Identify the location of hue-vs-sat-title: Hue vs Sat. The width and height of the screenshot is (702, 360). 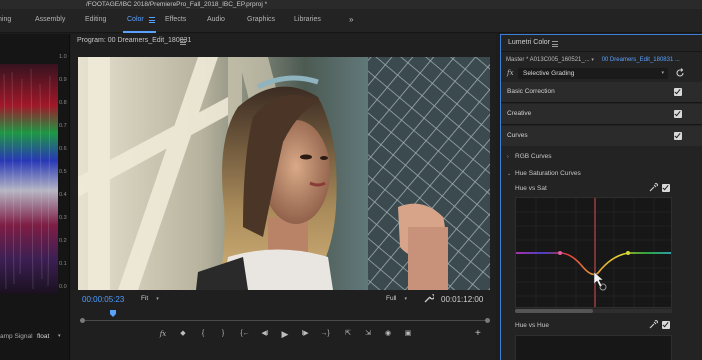
(531, 188).